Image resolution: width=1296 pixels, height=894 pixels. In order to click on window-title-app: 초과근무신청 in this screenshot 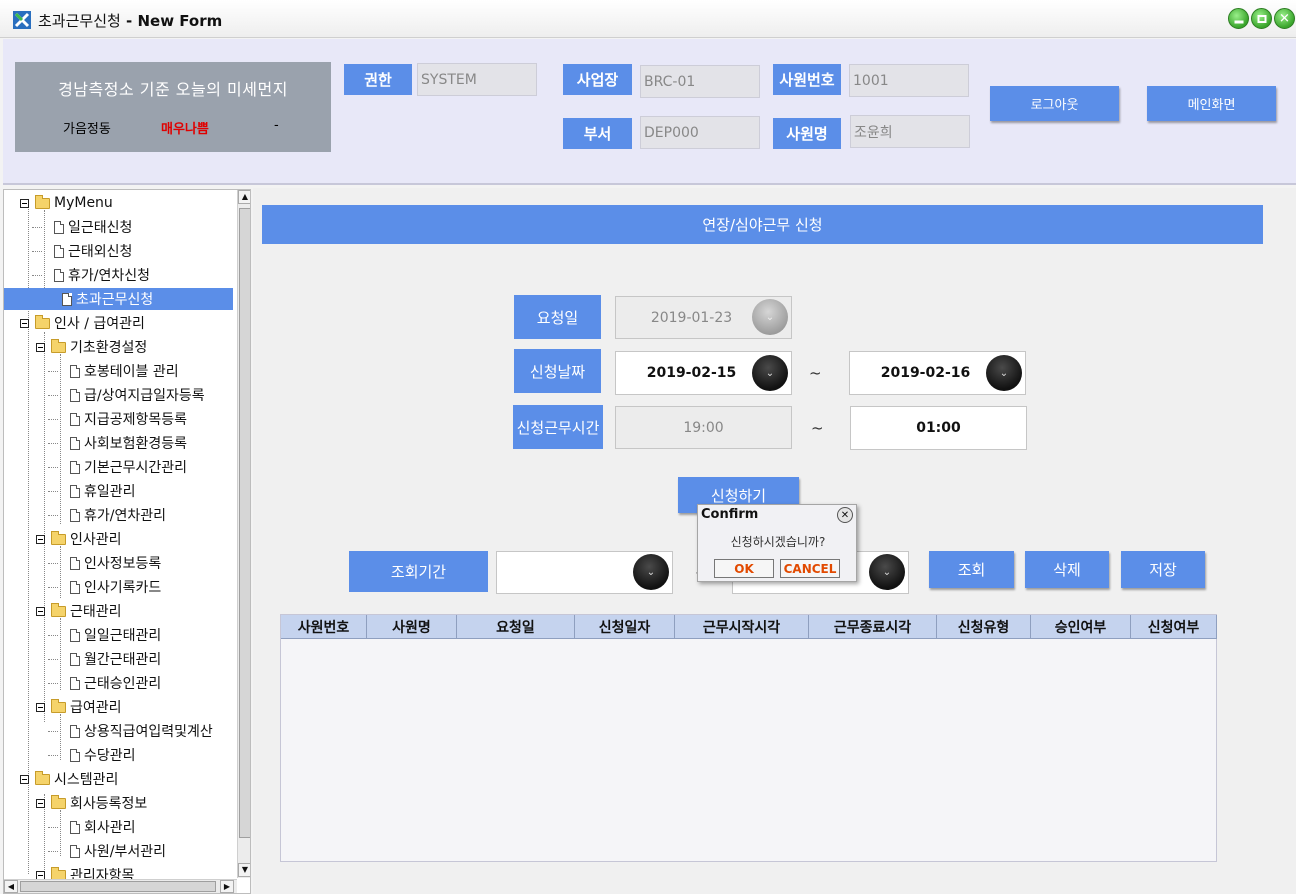, I will do `click(79, 21)`.